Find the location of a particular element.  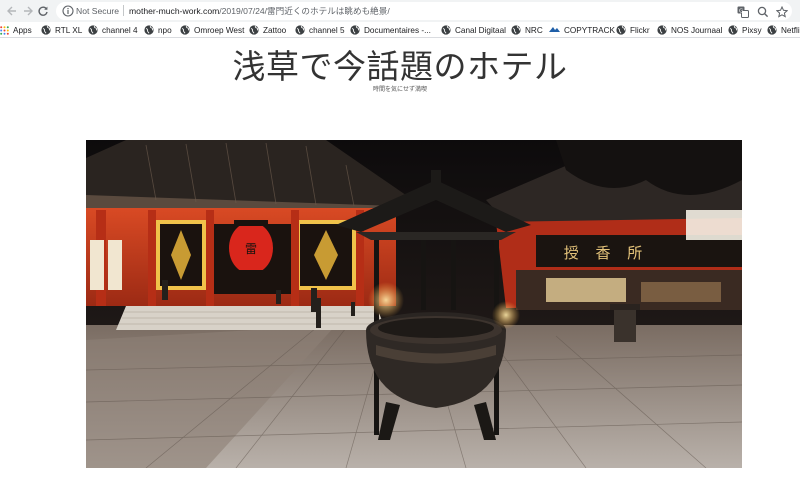

bookmark-netflix: Netfli is located at coordinates (783, 30).